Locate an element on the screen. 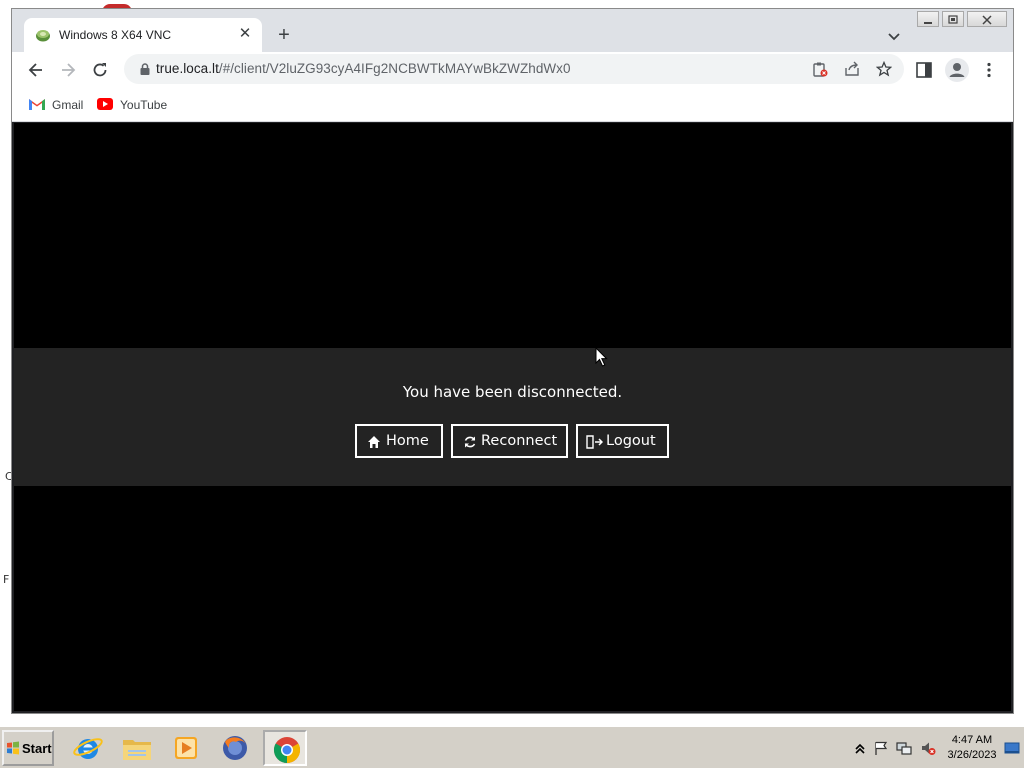 The height and width of the screenshot is (768, 1024). clock-time: 4:47 AM is located at coordinates (972, 740).